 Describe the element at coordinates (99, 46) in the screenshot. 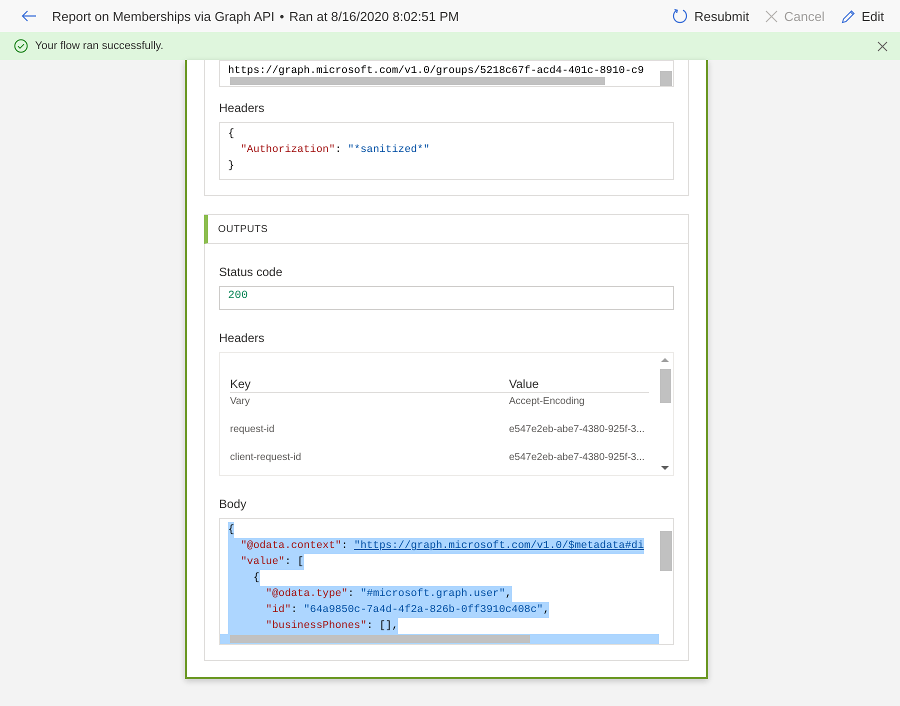

I see `success-message: Your flow ran successfully.` at that location.